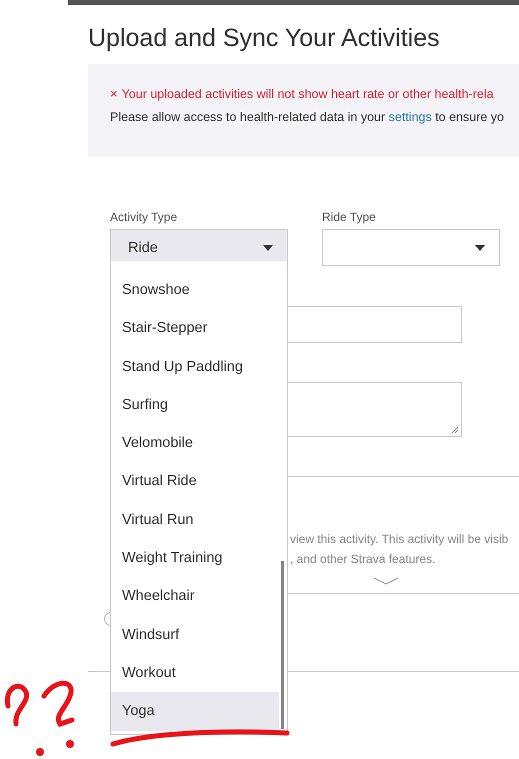 The height and width of the screenshot is (759, 519). I want to click on visibility-note: view this activity. This activity will be visib, so click(400, 539).